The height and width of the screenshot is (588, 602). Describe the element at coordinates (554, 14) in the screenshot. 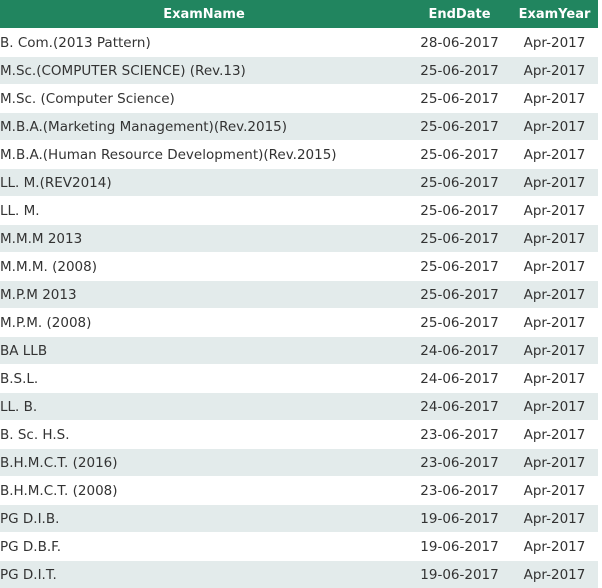

I see `header-exam-year: ExamYear` at that location.